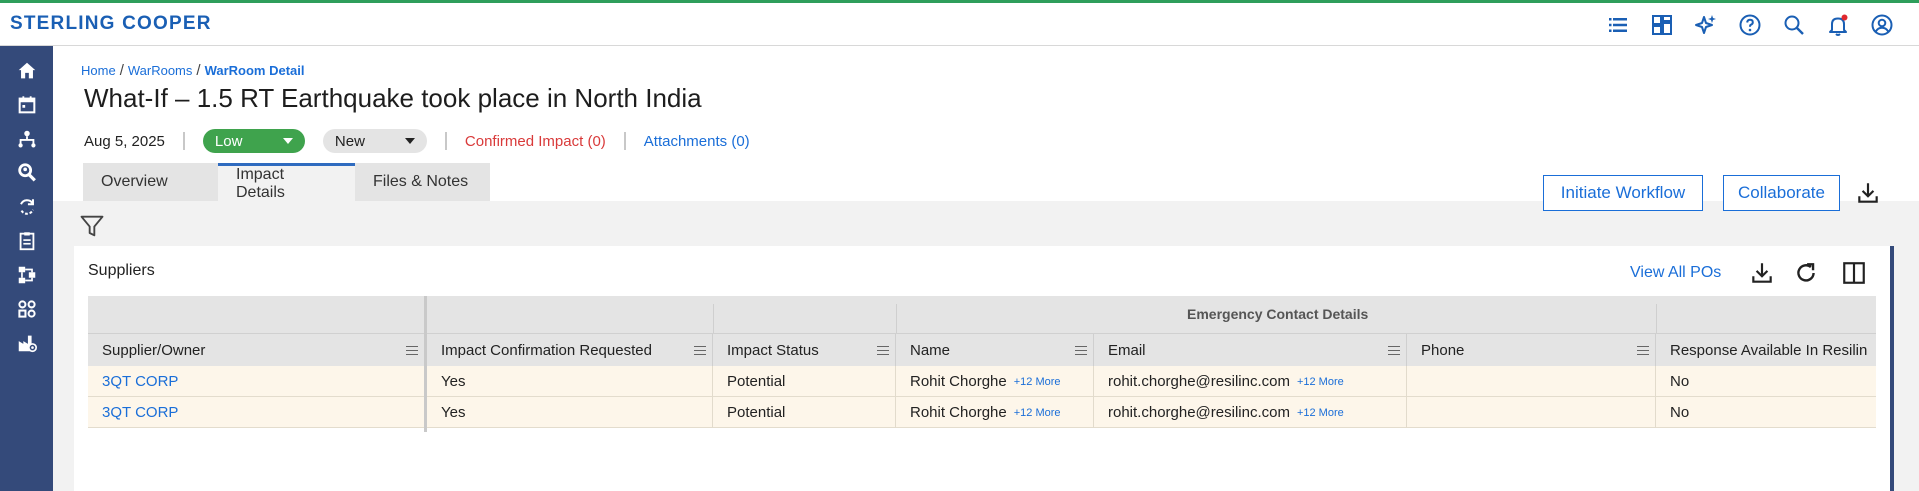  I want to click on header-group-row: Emergency Contact Details, so click(982, 314).